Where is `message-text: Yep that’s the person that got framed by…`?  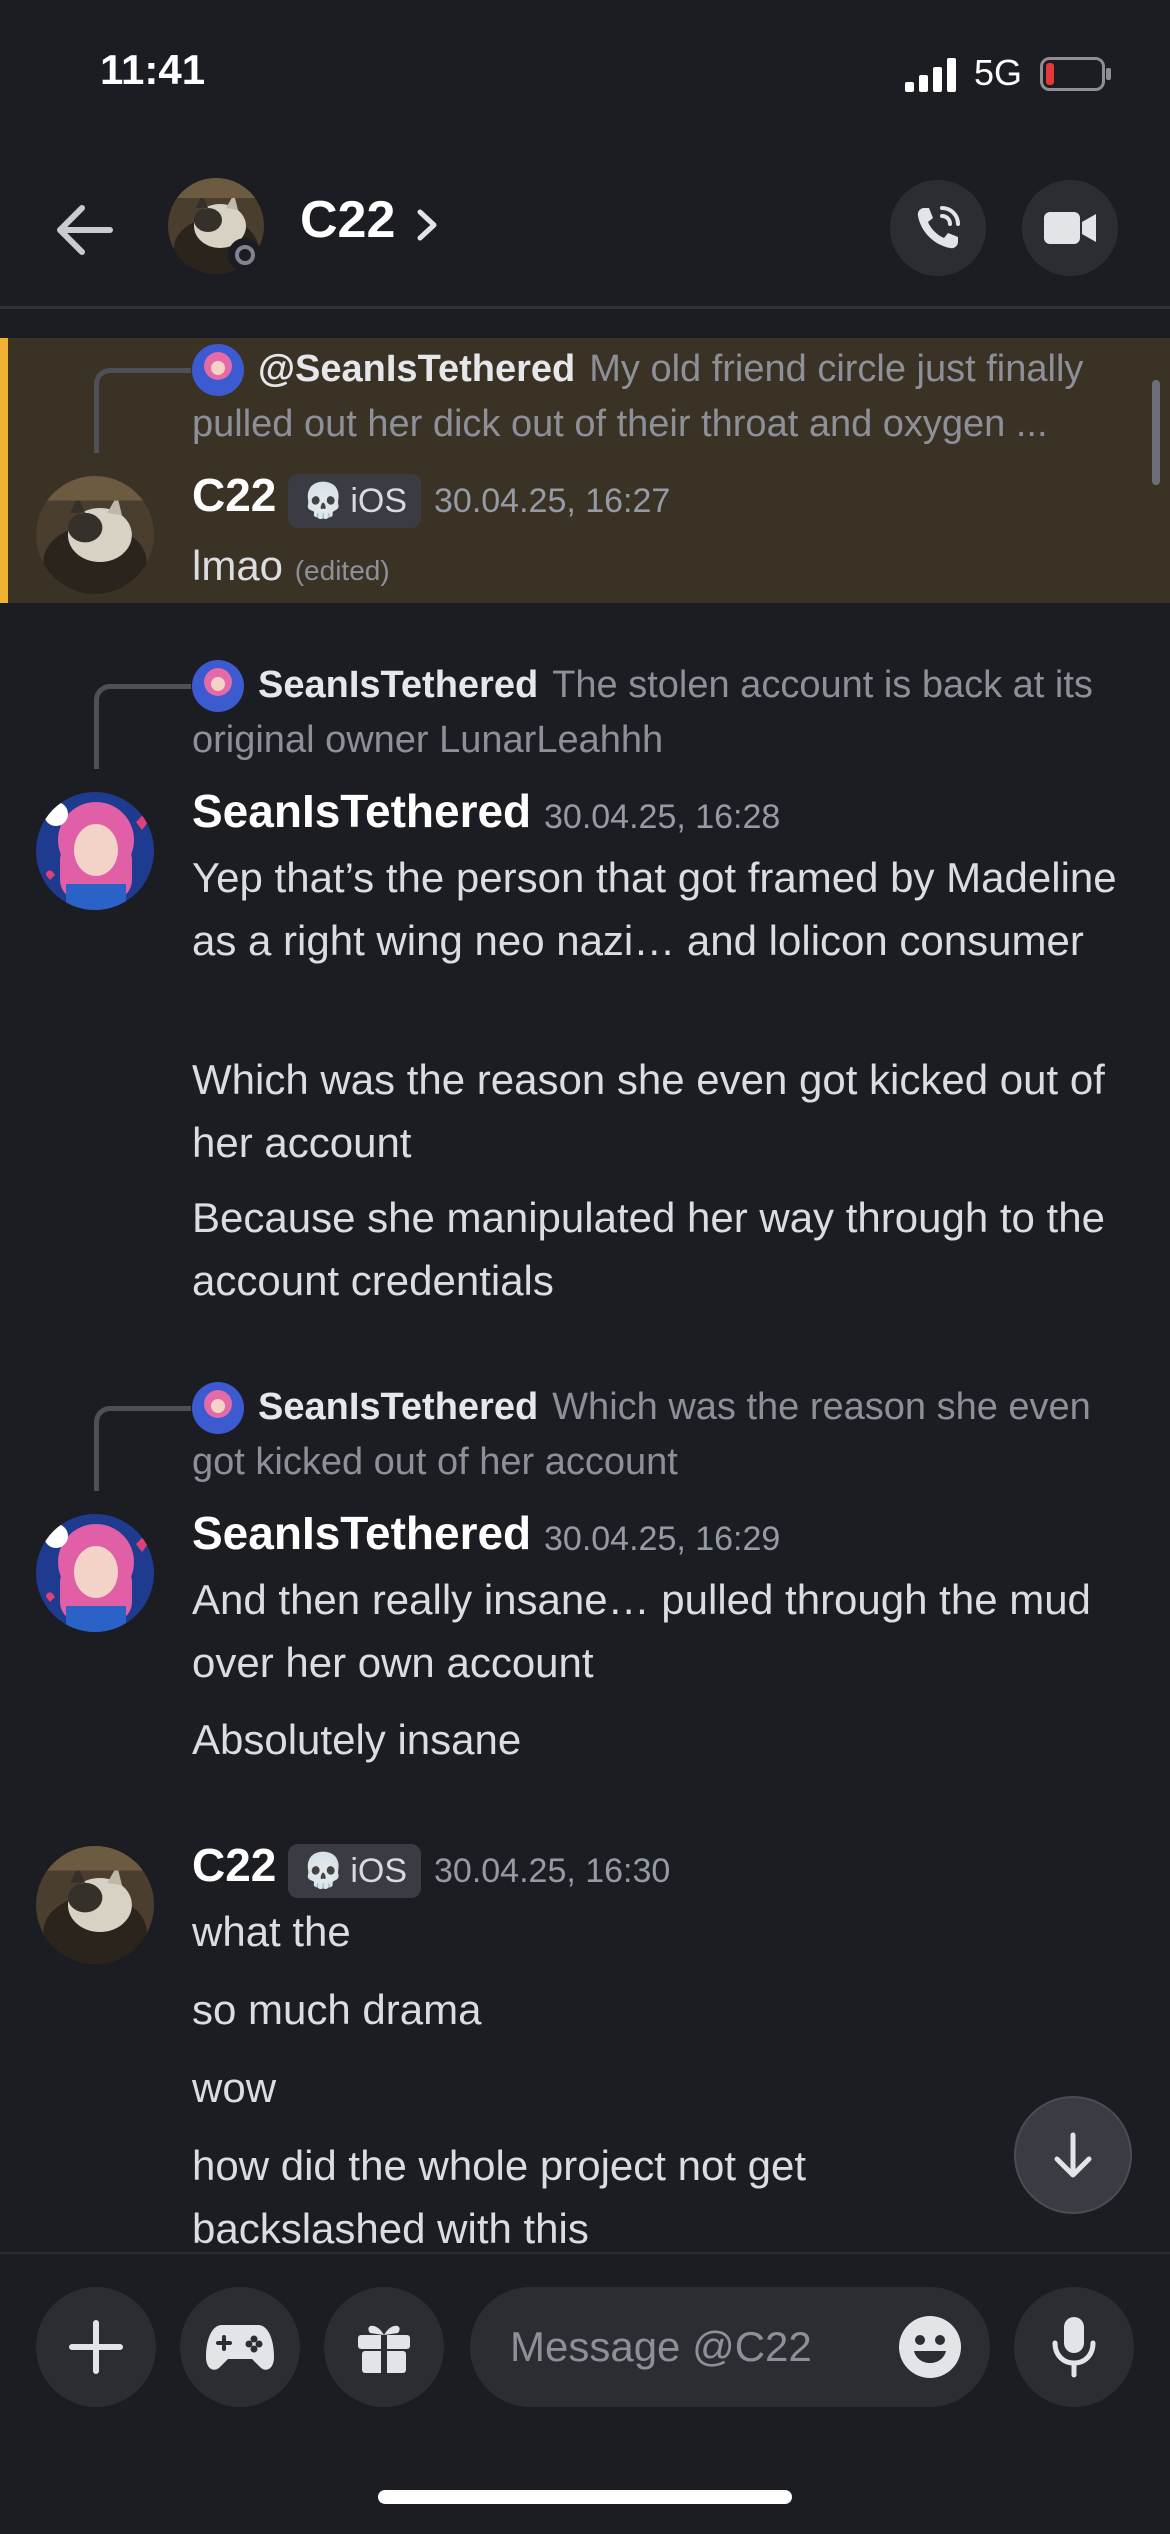 message-text: Yep that’s the person that got framed by… is located at coordinates (672, 909).